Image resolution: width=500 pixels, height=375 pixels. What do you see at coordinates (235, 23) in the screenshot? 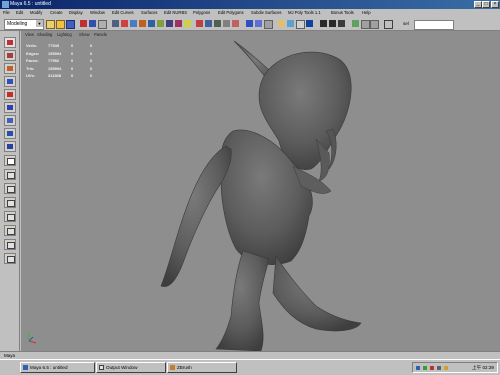
I see `make-live-icon` at bounding box center [235, 23].